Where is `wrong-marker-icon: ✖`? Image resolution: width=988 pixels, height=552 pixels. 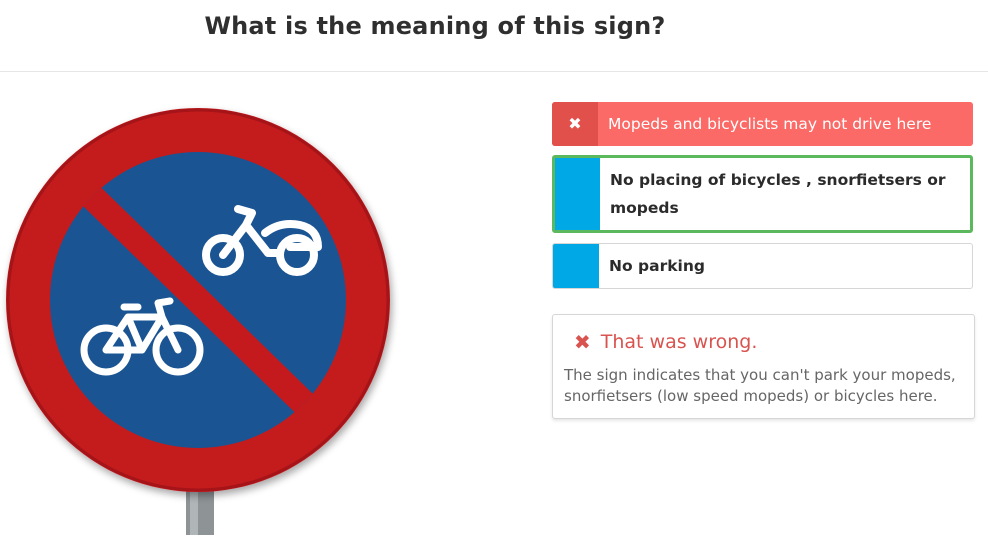 wrong-marker-icon: ✖ is located at coordinates (575, 124).